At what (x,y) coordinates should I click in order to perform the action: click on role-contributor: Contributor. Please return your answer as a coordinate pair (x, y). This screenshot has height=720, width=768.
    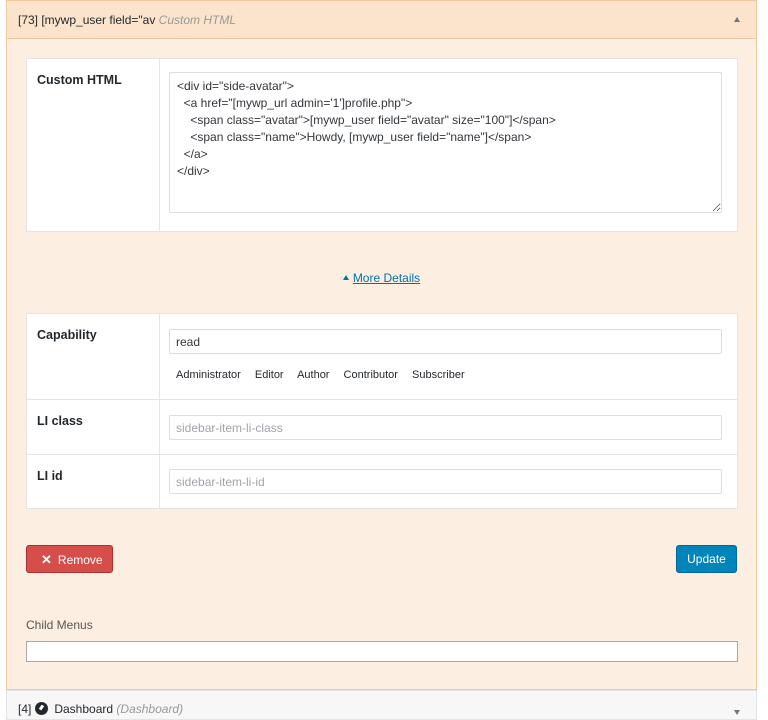
    Looking at the image, I should click on (371, 375).